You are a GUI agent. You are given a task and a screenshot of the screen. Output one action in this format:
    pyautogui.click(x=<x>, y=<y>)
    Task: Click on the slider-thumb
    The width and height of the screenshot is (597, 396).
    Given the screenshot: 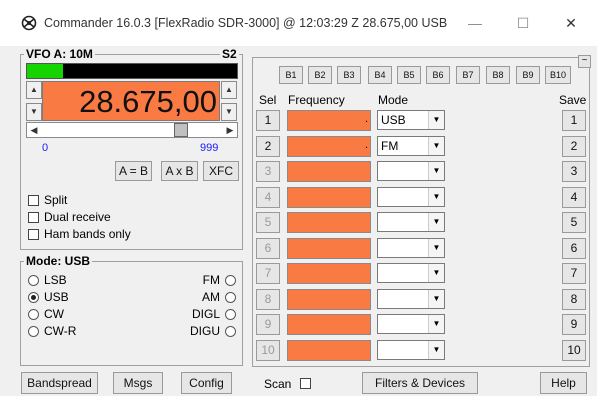 What is the action you would take?
    pyautogui.click(x=181, y=130)
    